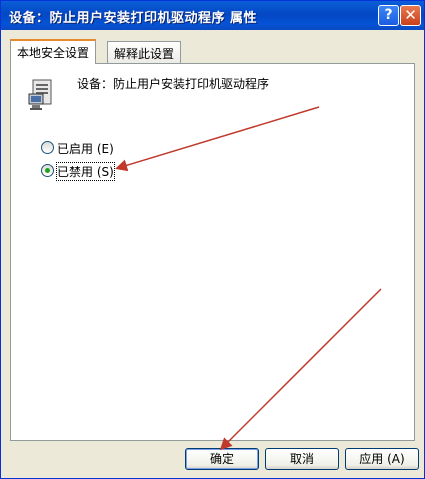 Image resolution: width=425 pixels, height=479 pixels. What do you see at coordinates (173, 84) in the screenshot?
I see `policy-name: 设备：防止用户安装打印机驱动程序` at bounding box center [173, 84].